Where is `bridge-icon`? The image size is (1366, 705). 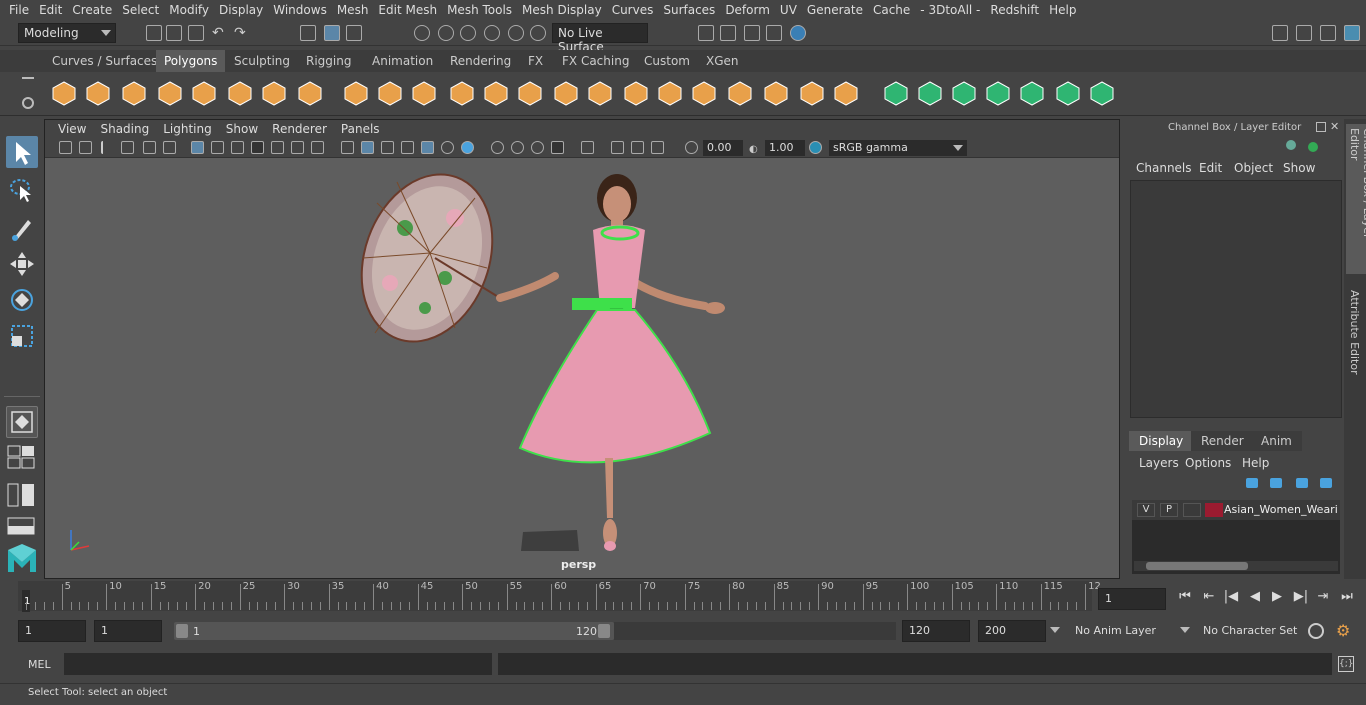
bridge-icon is located at coordinates (636, 93).